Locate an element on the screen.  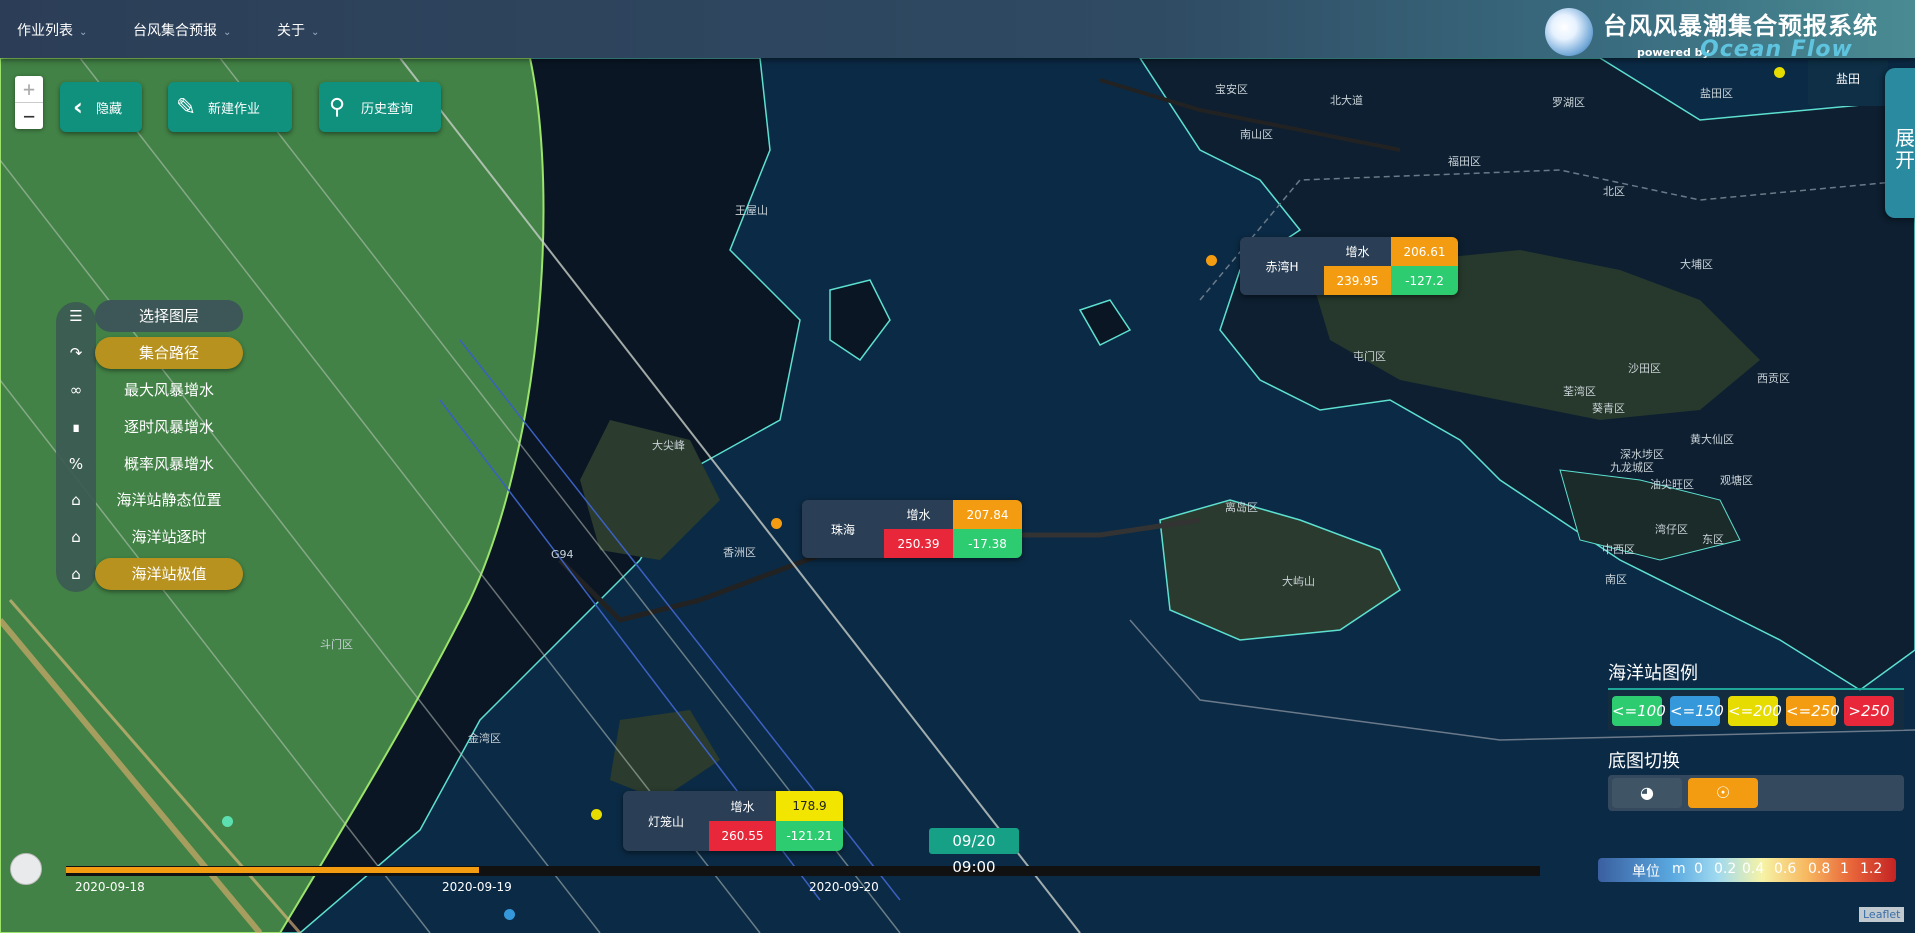
map-label: 荃湾区 is located at coordinates (1579, 391).